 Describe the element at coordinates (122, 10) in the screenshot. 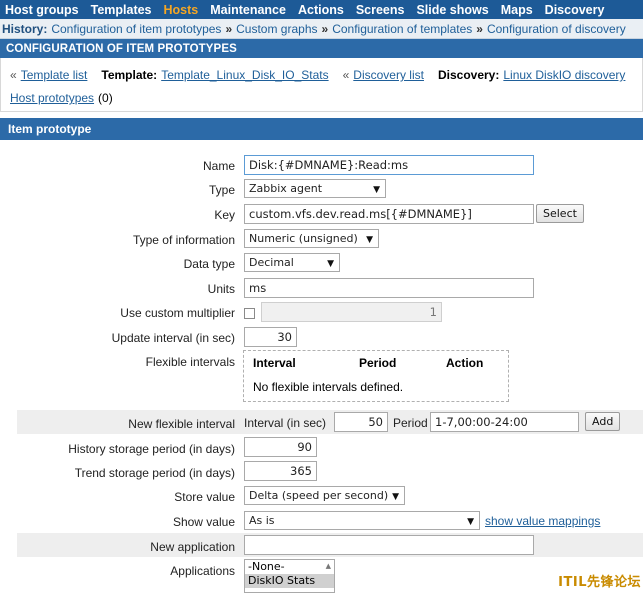

I see `nav-templates: Templates` at that location.